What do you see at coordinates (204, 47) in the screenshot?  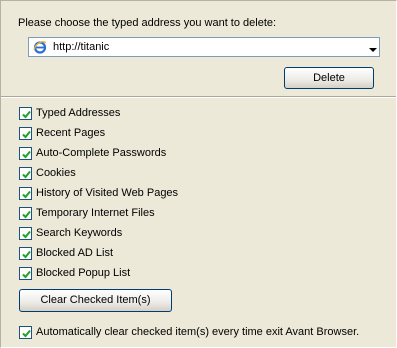 I see `typed-address-combobox: http://titanic` at bounding box center [204, 47].